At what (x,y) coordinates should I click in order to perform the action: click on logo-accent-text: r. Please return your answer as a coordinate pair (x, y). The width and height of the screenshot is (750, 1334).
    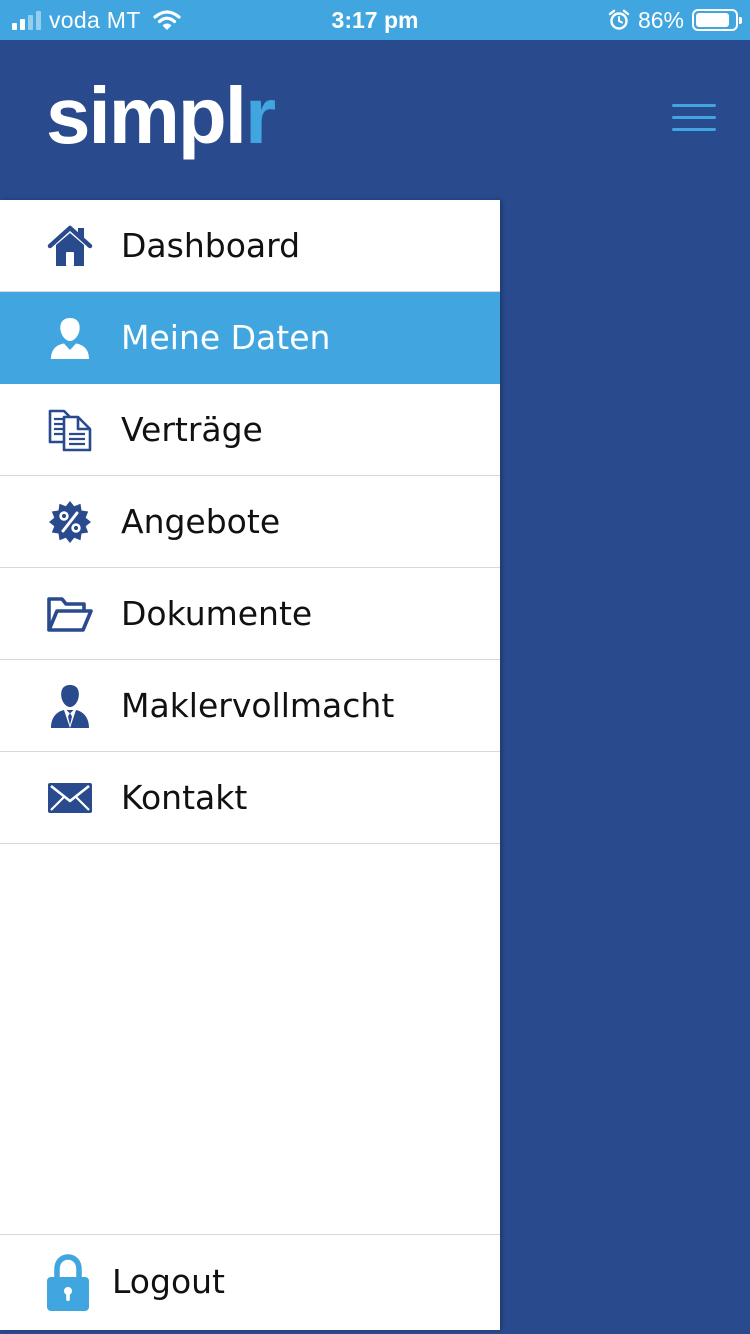
    Looking at the image, I should click on (260, 115).